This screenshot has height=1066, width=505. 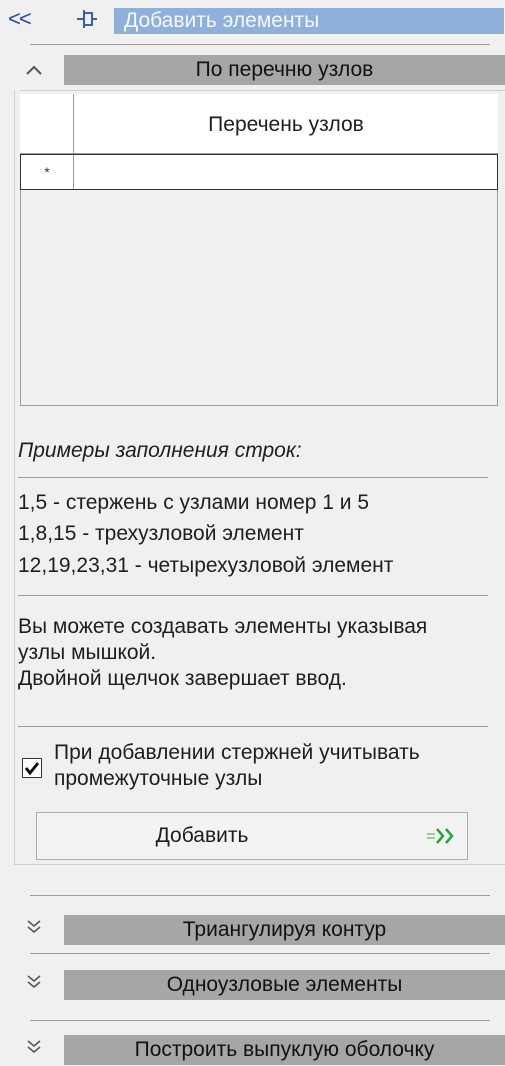 What do you see at coordinates (206, 565) in the screenshot?
I see `example-line: 12,19,23,31 - четырехузловой элемент` at bounding box center [206, 565].